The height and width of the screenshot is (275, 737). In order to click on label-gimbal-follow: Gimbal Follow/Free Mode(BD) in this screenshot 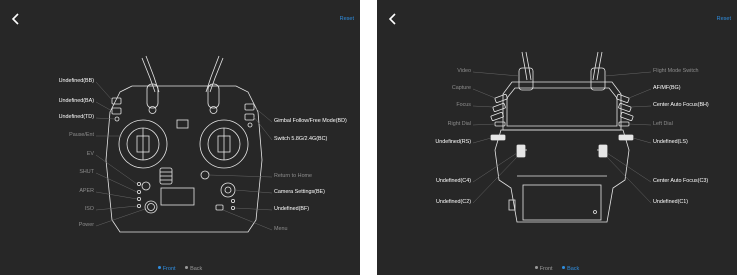, I will do `click(310, 121)`.